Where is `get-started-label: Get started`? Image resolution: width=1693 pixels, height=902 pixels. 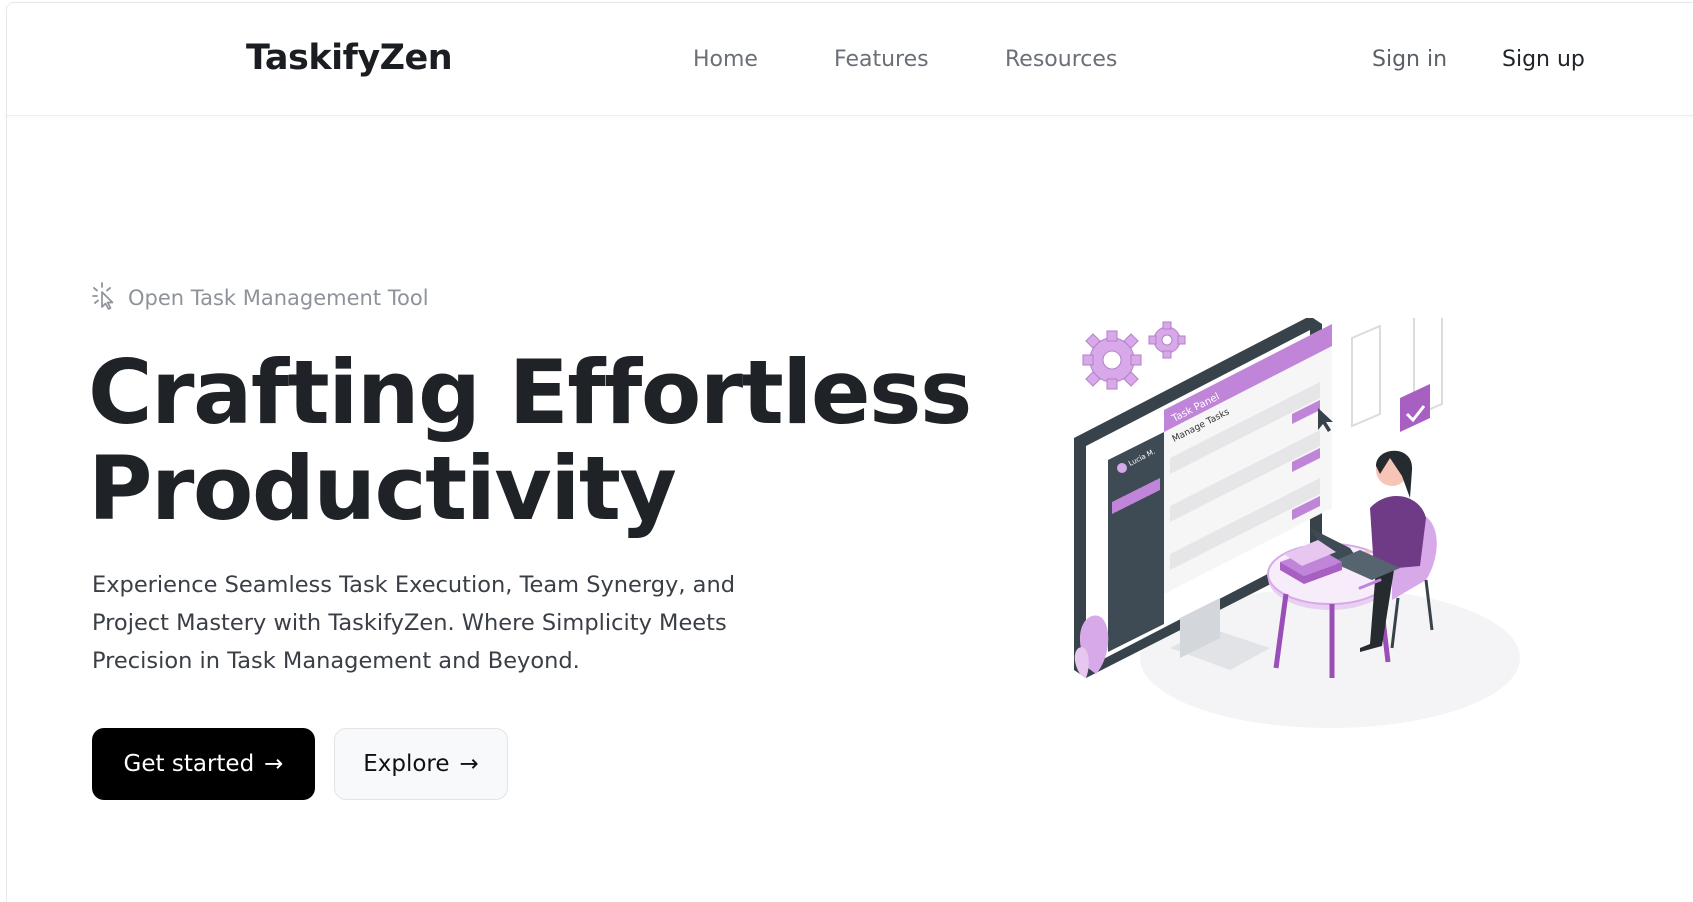 get-started-label: Get started is located at coordinates (189, 764).